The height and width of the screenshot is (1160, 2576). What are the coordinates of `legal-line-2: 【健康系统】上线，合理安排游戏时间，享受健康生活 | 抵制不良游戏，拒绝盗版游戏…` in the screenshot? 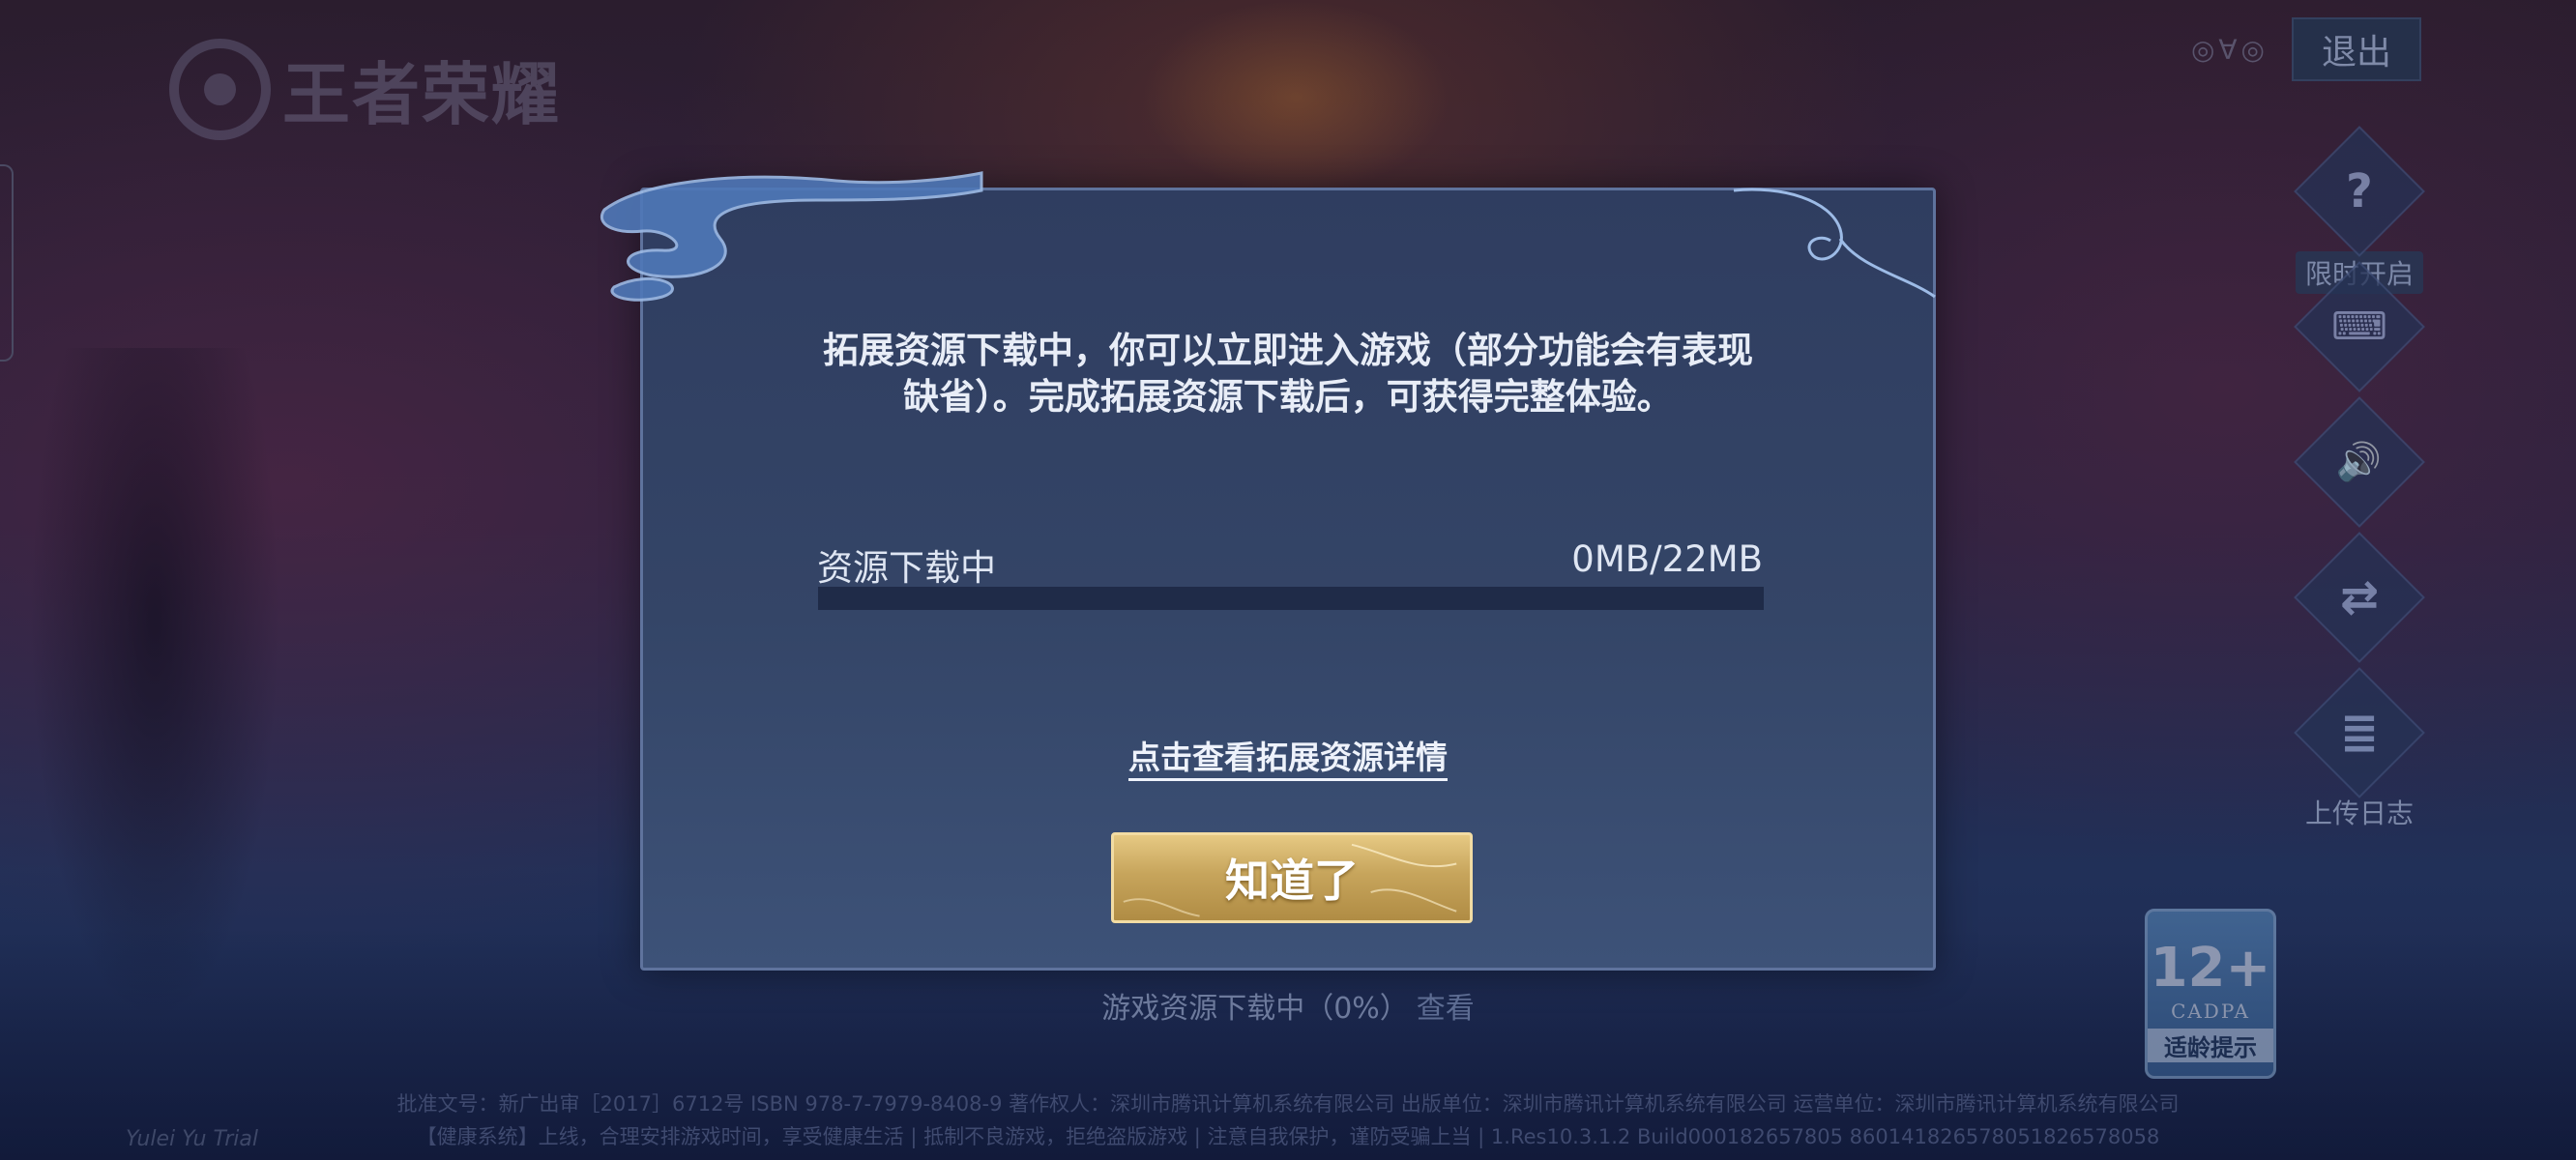 It's located at (1288, 1137).